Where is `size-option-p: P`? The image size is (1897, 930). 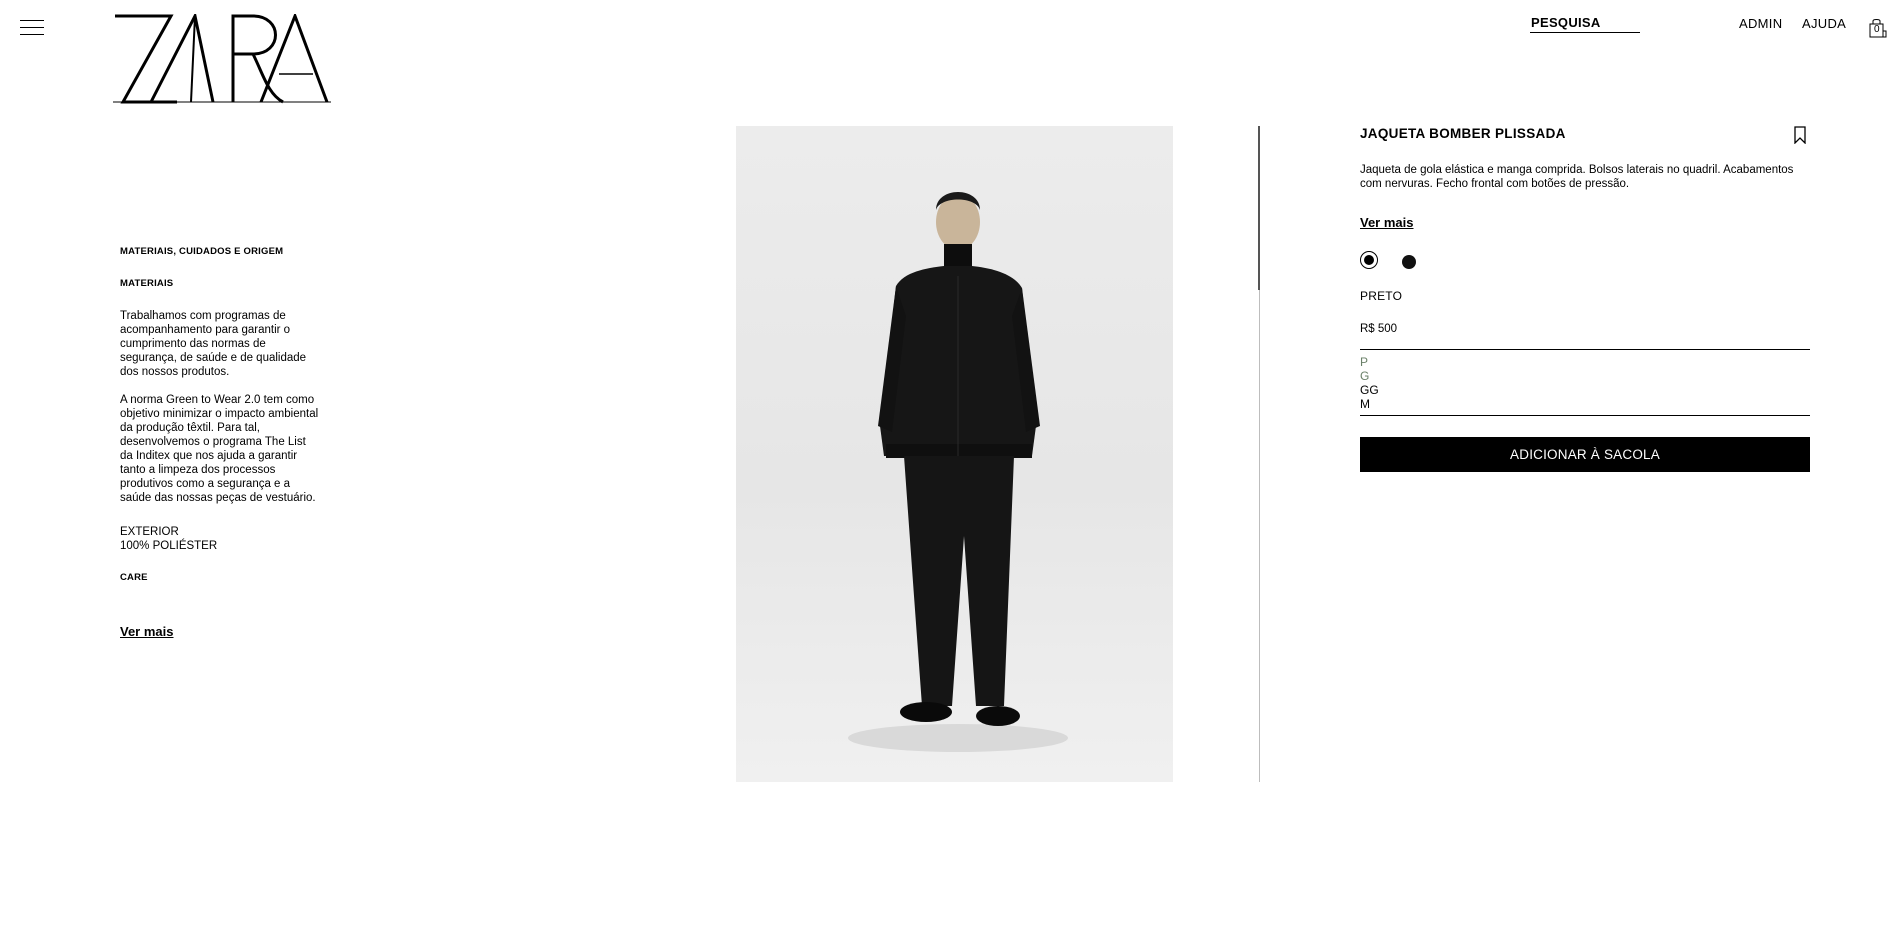
size-option-p: P is located at coordinates (1585, 362).